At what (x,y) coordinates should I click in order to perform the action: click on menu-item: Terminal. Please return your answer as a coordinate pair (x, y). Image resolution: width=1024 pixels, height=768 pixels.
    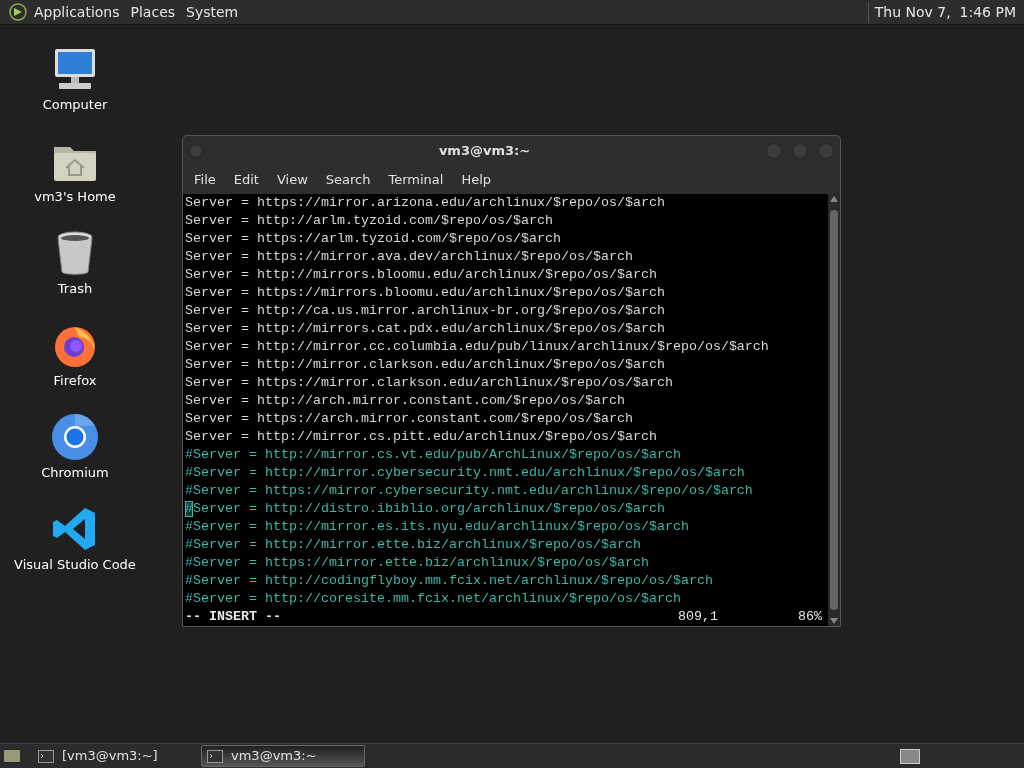
    Looking at the image, I should click on (416, 180).